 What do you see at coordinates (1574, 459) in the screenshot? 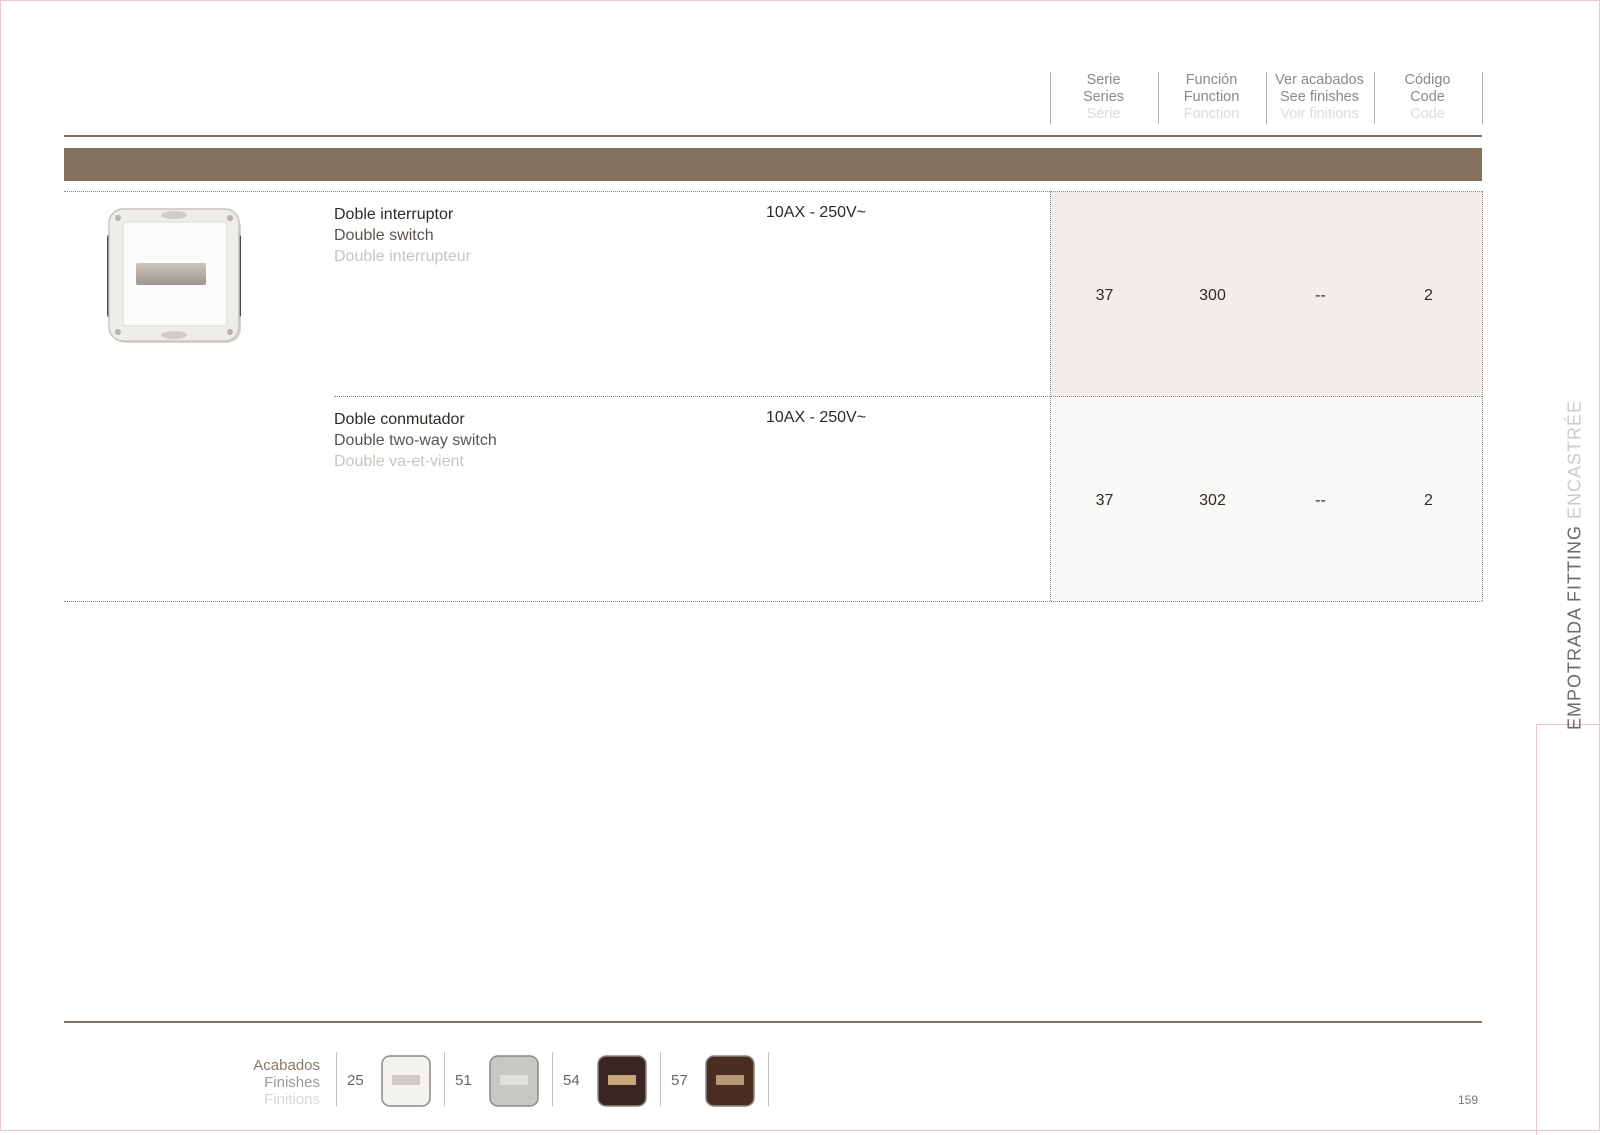
I see `side-label-secondary: ENCASTRÉE` at bounding box center [1574, 459].